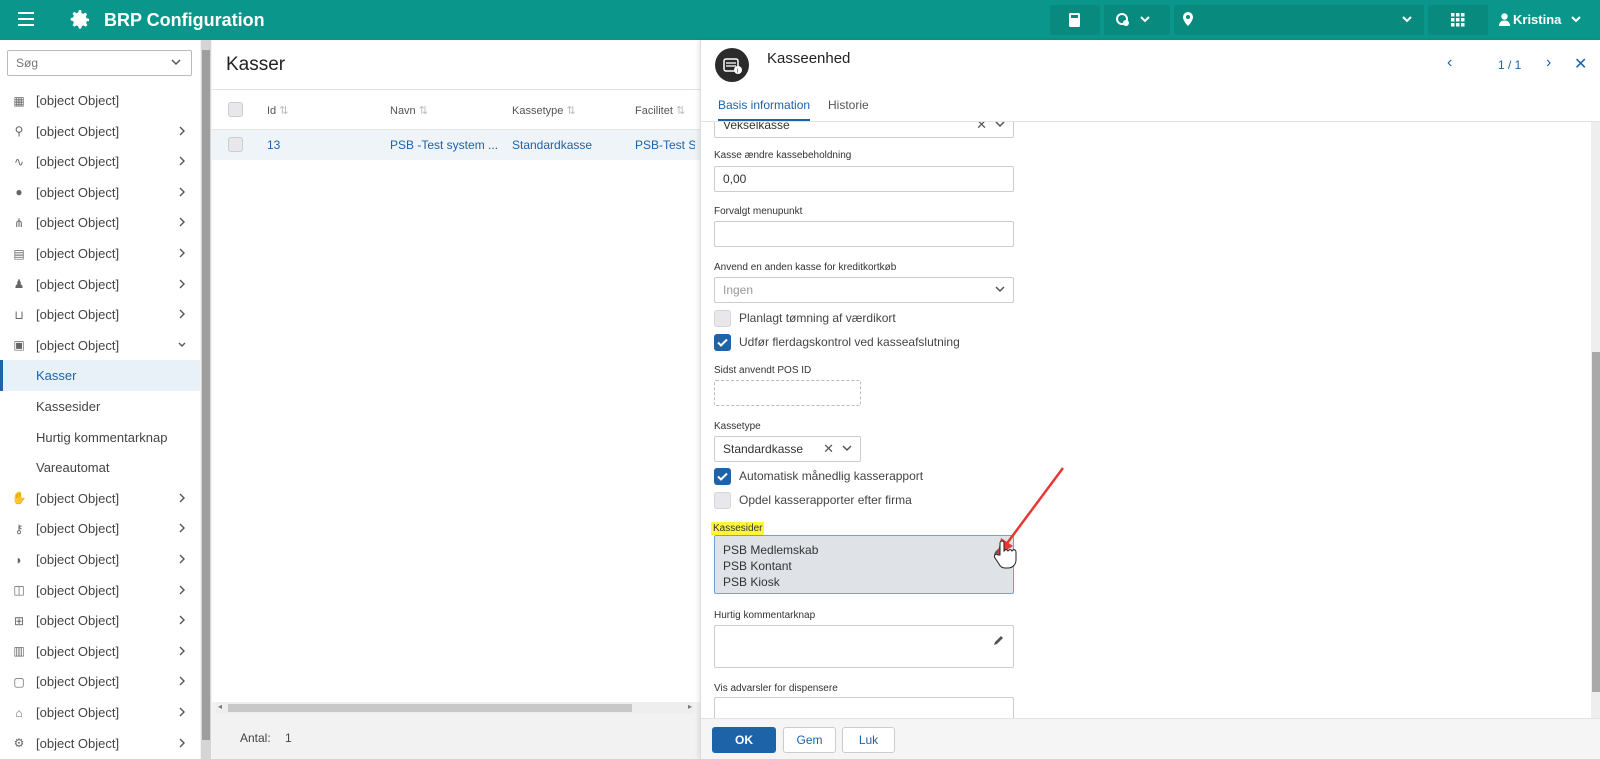  Describe the element at coordinates (809, 740) in the screenshot. I see `gem-button: Gem` at that location.